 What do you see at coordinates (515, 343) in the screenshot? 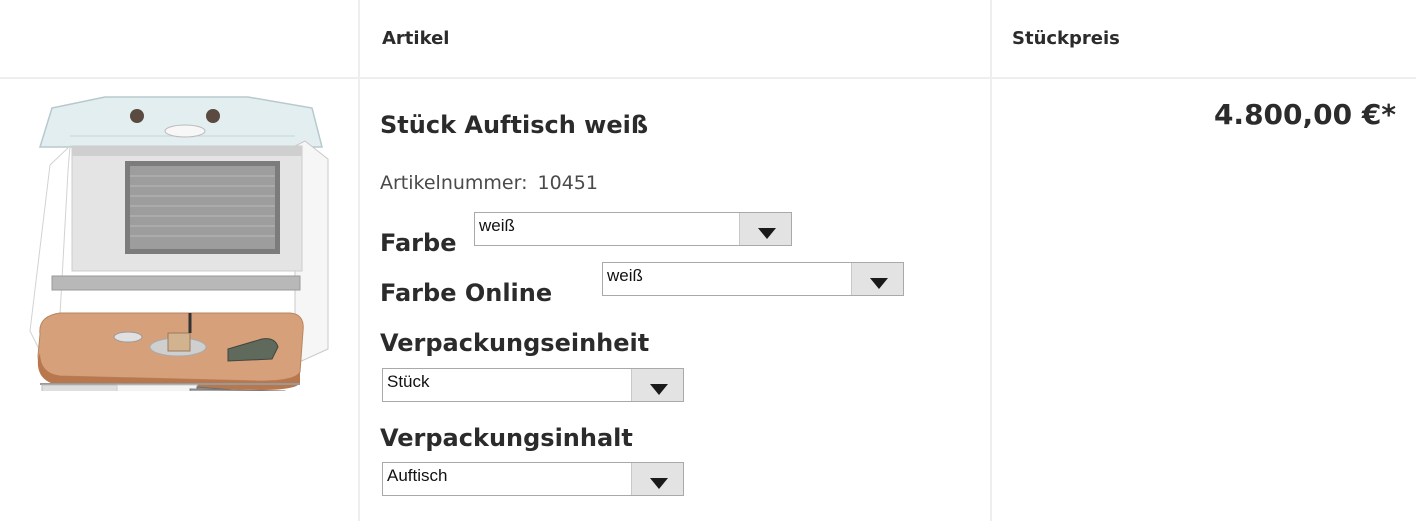
I see `verpackungseinheit-label: Verpackungseinheit` at bounding box center [515, 343].